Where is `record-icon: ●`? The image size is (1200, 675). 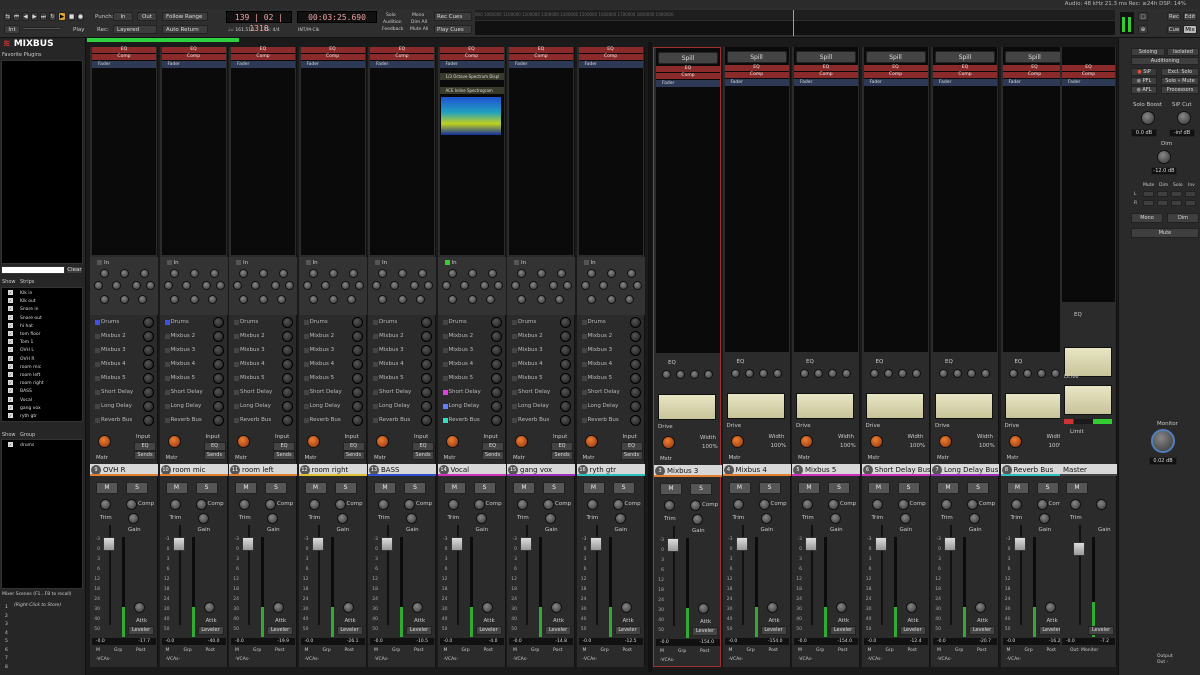
record-icon: ● is located at coordinates (80, 16).